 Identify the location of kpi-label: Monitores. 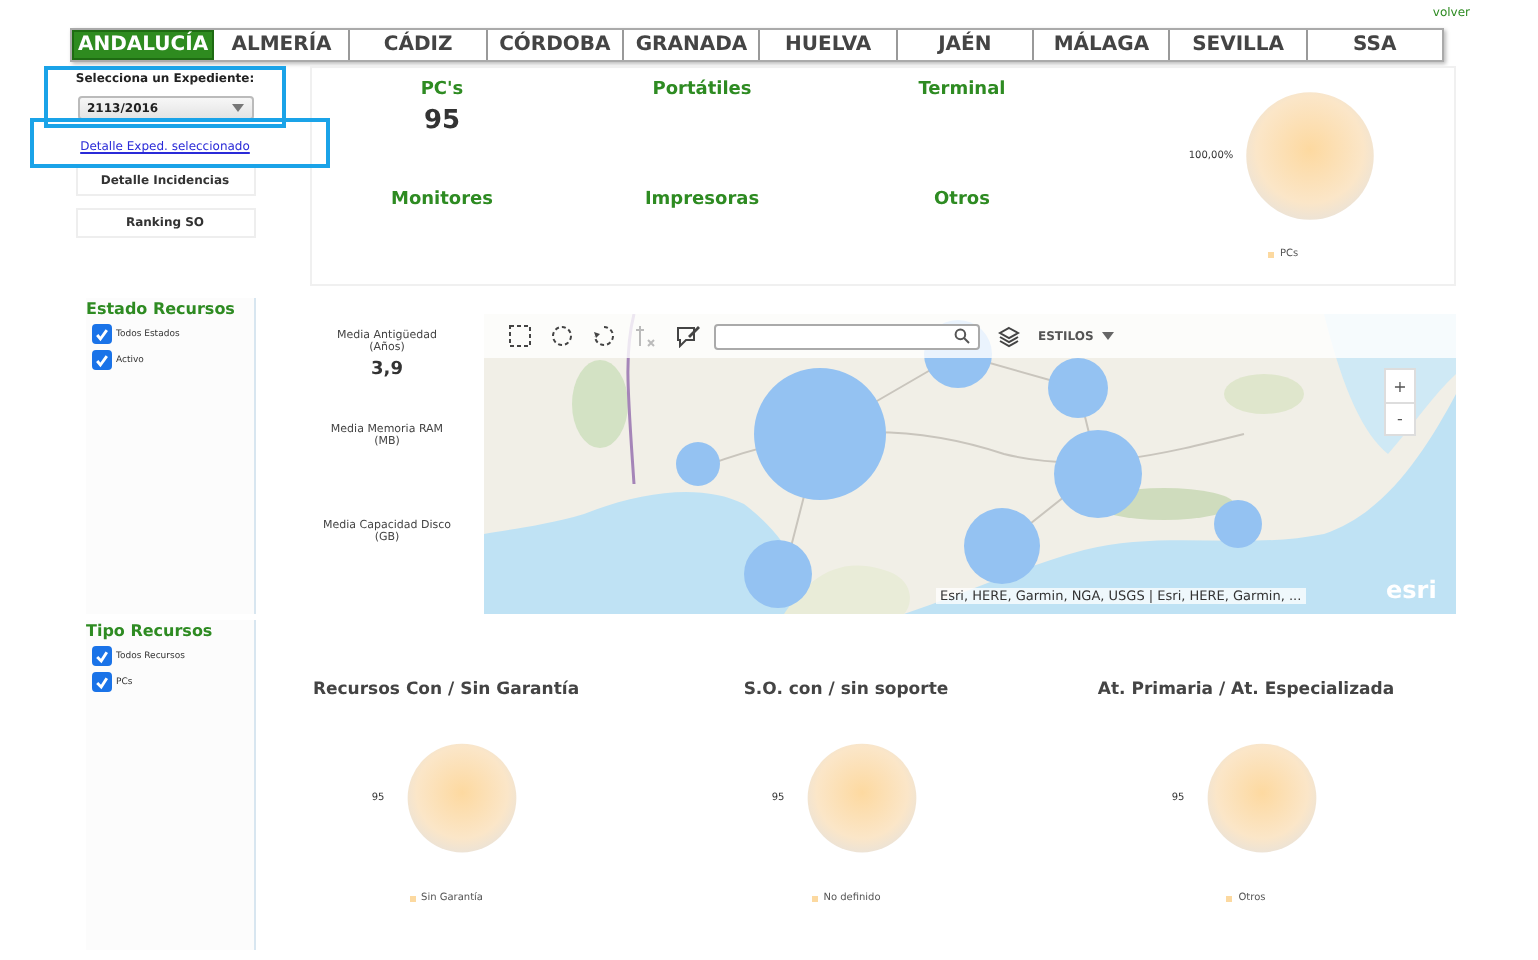
(442, 200).